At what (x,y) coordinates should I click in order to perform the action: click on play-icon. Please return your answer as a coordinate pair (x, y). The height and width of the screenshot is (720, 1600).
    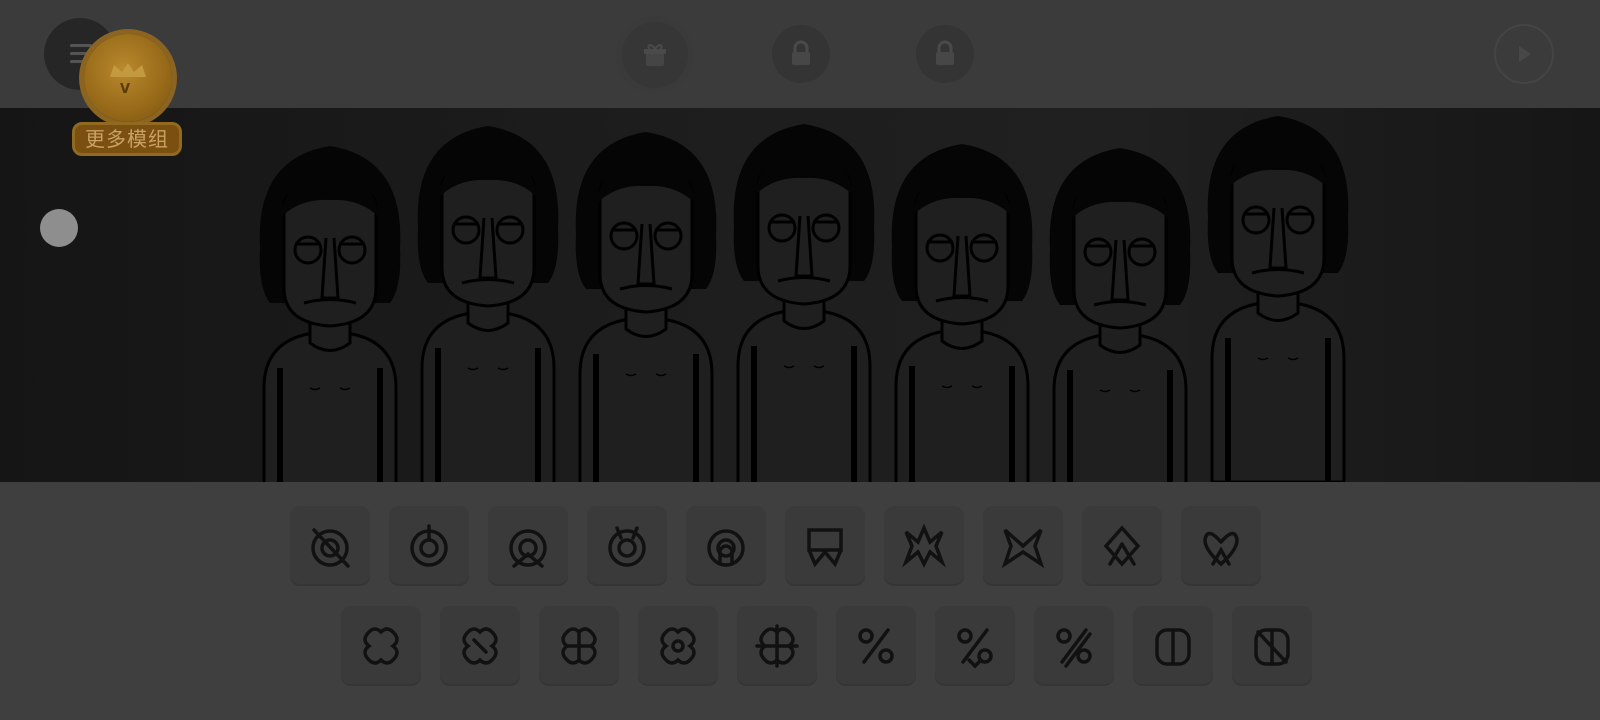
    Looking at the image, I should click on (1525, 54).